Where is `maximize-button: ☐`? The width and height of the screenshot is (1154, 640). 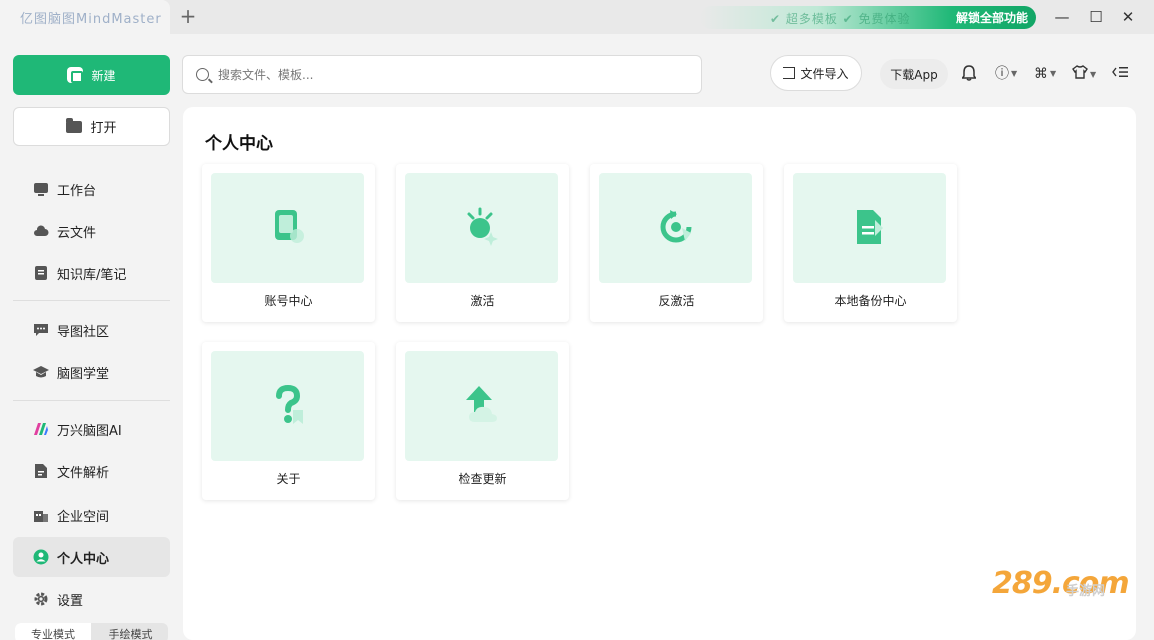
maximize-button: ☐ is located at coordinates (1096, 17).